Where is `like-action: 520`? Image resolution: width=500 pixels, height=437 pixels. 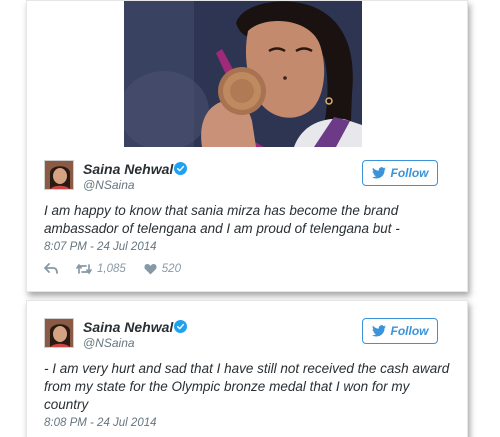
like-action: 520 is located at coordinates (162, 269).